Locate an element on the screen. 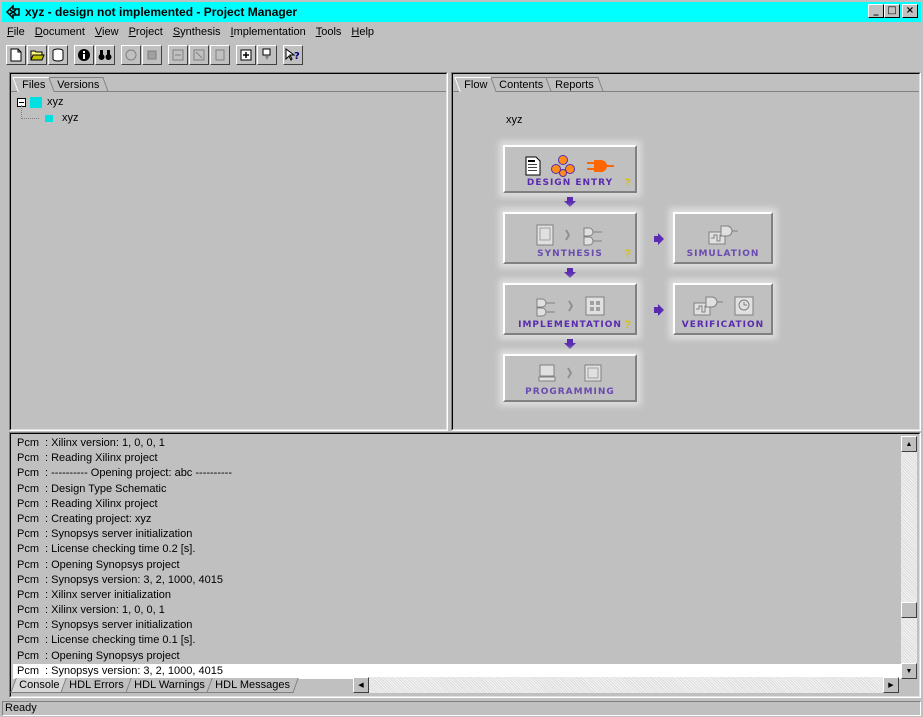 The height and width of the screenshot is (717, 923). menu-document-mnemonic: D is located at coordinates (38, 32).